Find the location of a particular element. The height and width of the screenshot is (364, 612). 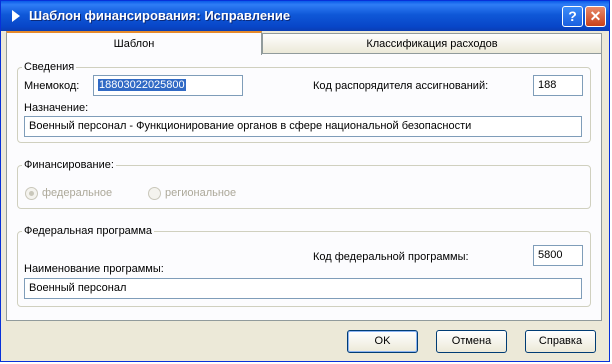

cancel-button: Отмена is located at coordinates (471, 341).